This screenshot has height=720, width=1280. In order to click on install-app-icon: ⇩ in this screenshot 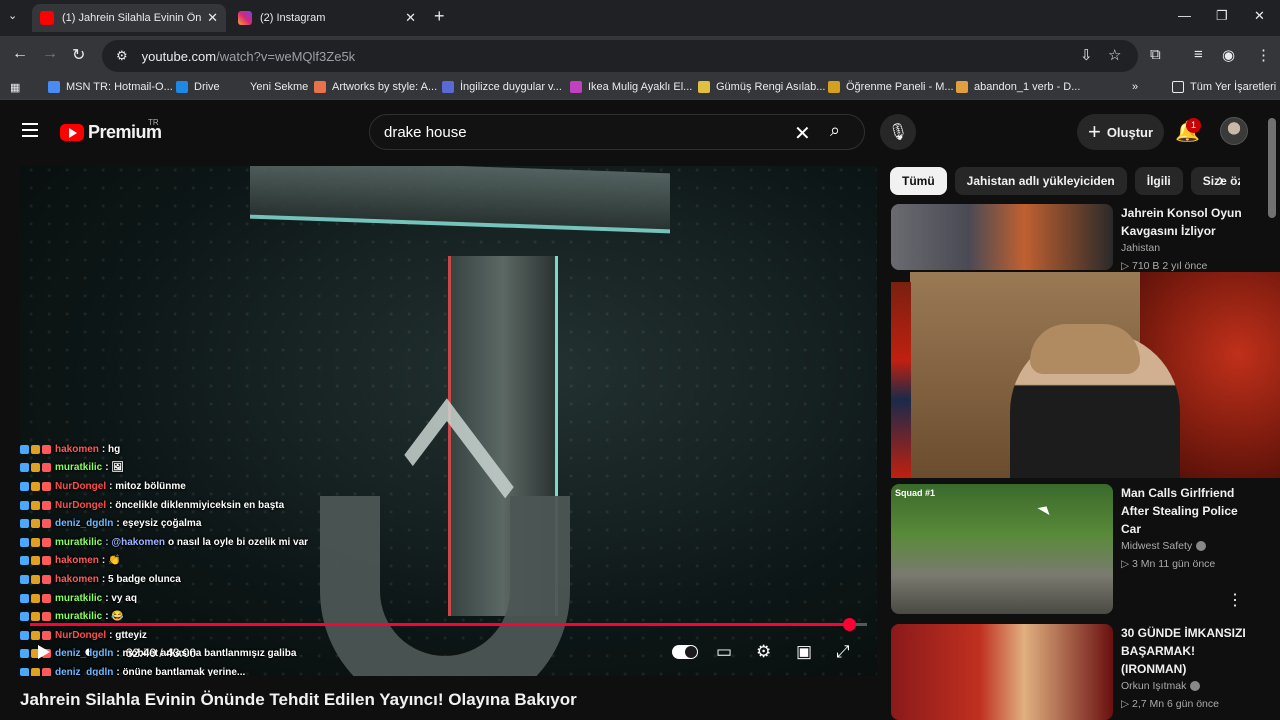, I will do `click(1086, 55)`.